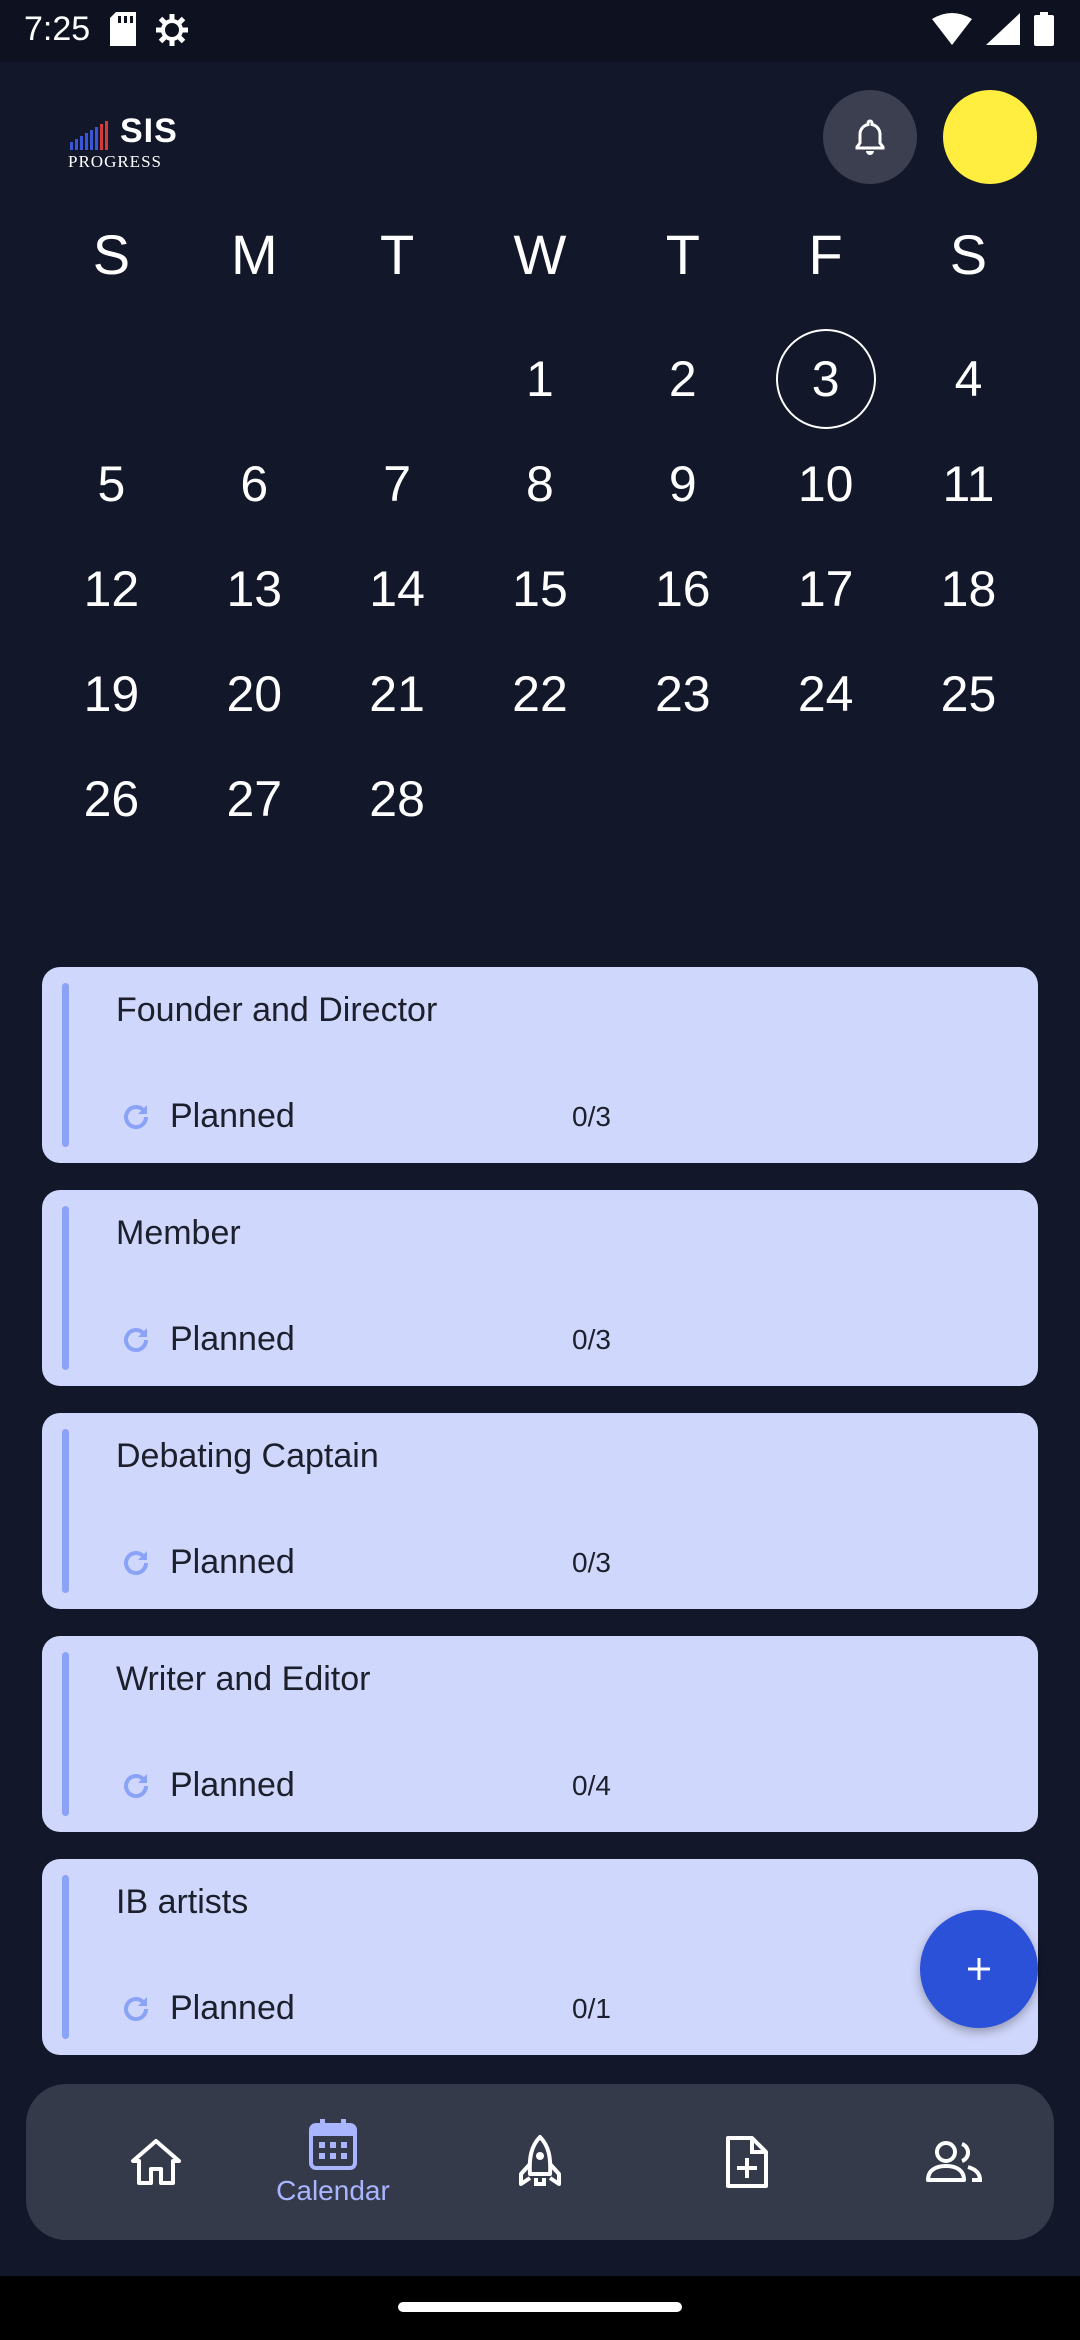  I want to click on calendar-day: 9, so click(682, 483).